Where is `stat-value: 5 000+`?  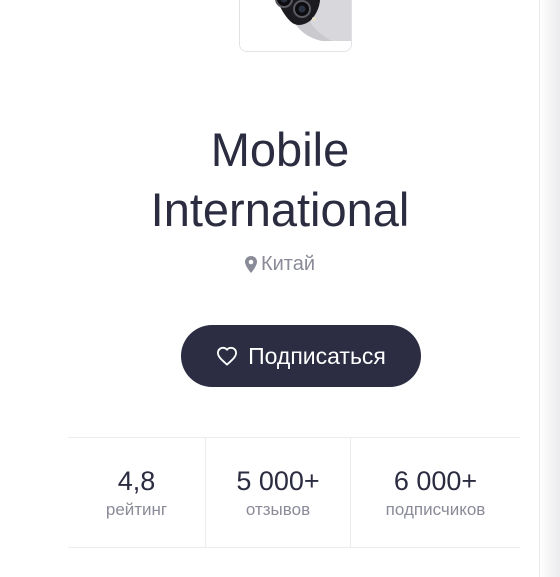
stat-value: 5 000+ is located at coordinates (278, 480).